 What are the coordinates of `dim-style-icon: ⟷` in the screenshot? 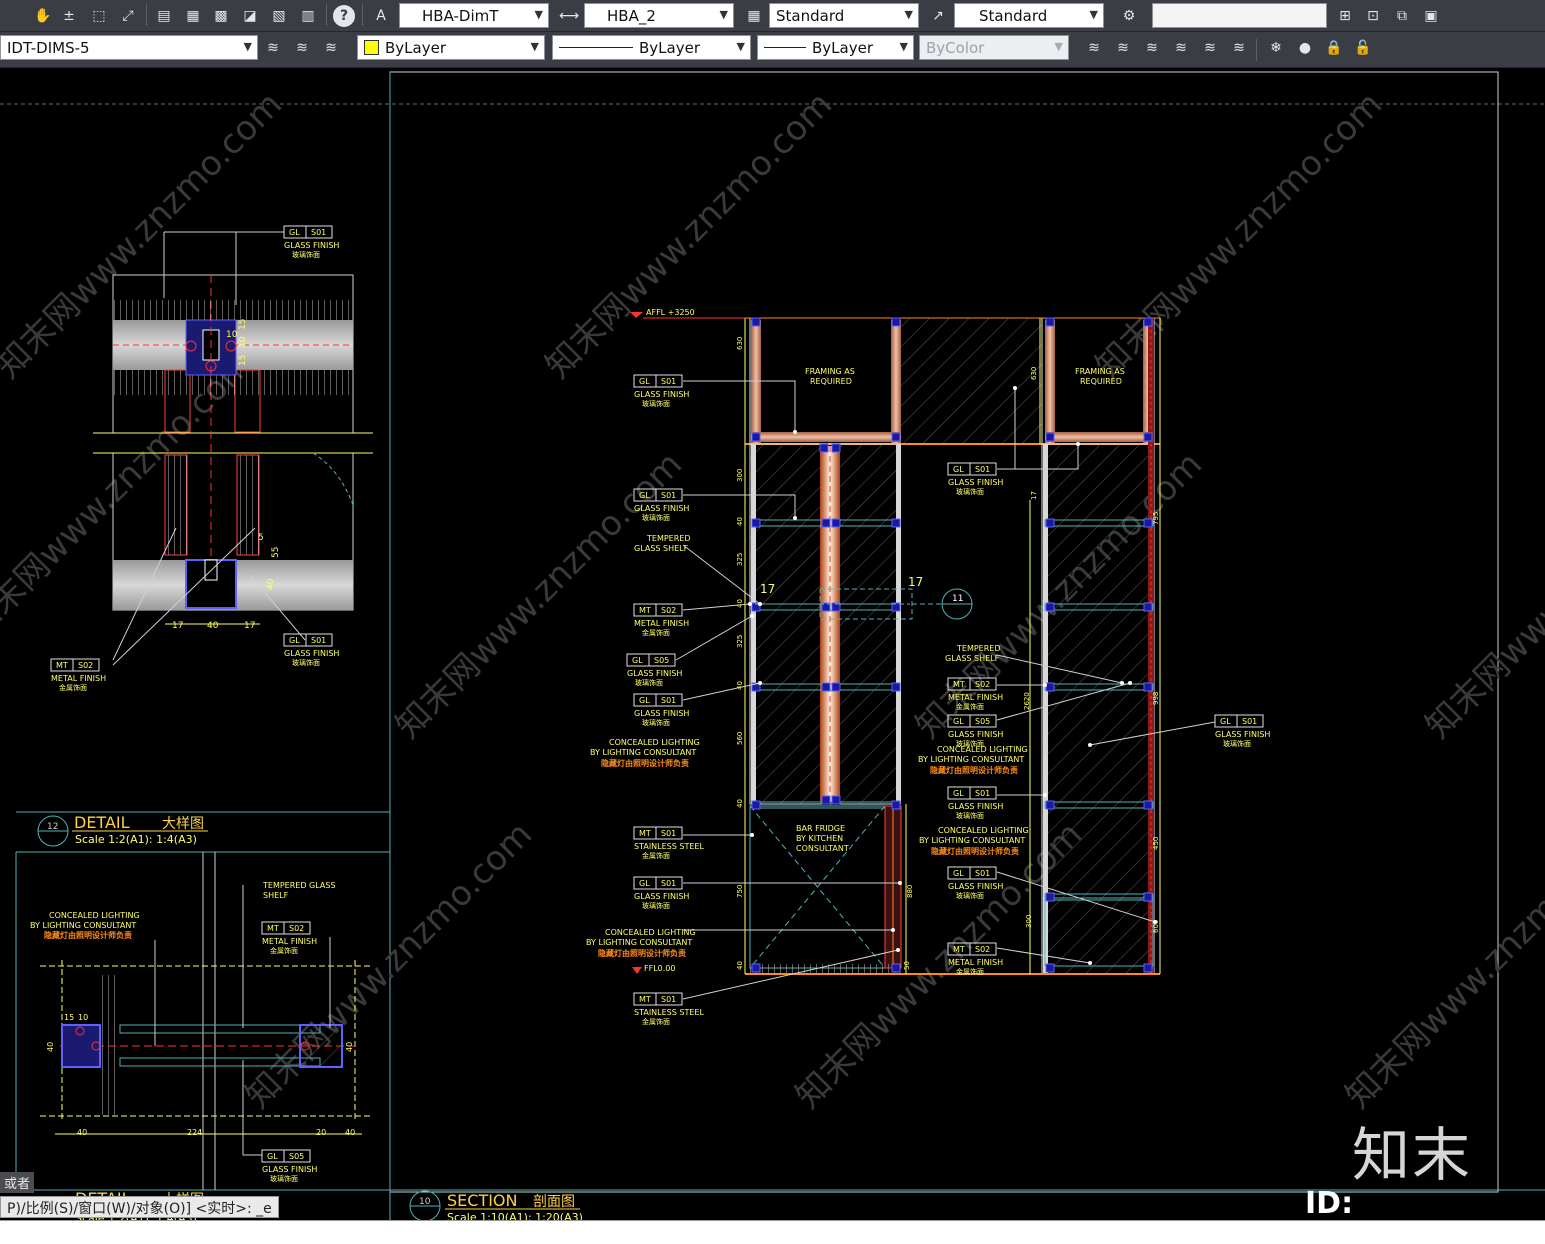 It's located at (569, 16).